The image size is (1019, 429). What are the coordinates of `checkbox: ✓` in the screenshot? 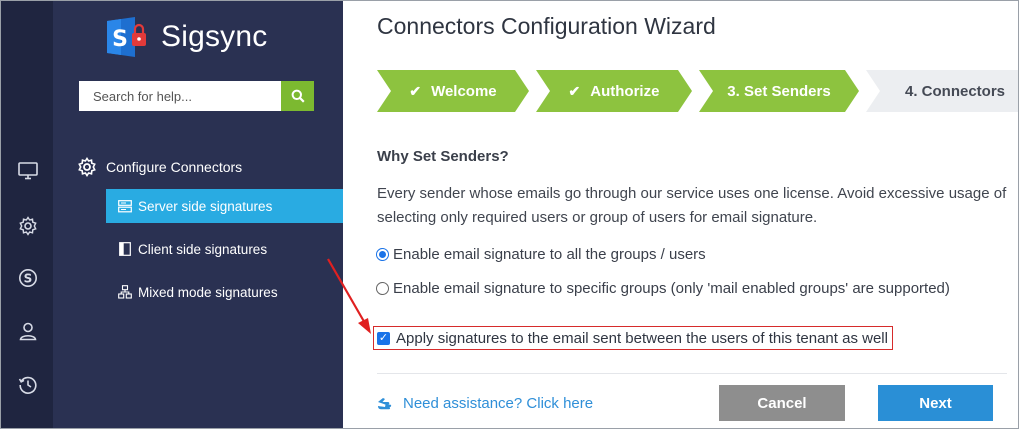 It's located at (383, 338).